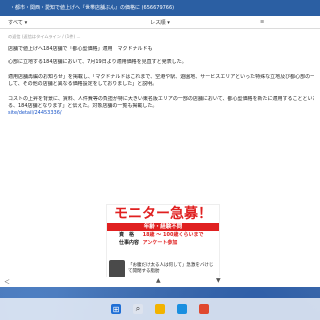 The image size is (320, 320). I want to click on article-link: site/detail/24453336/, so click(161, 113).